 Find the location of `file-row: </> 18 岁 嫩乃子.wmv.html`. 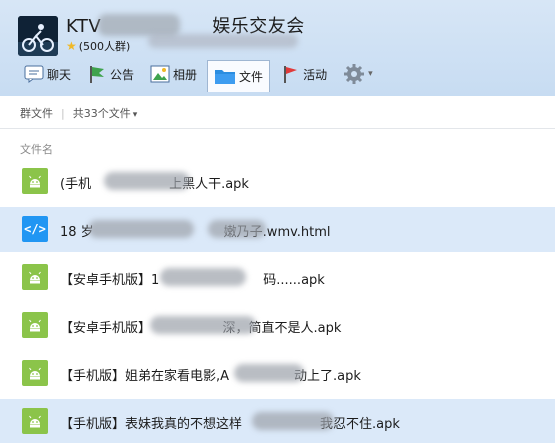

file-row: </> 18 岁 嫩乃子.wmv.html is located at coordinates (277, 229).